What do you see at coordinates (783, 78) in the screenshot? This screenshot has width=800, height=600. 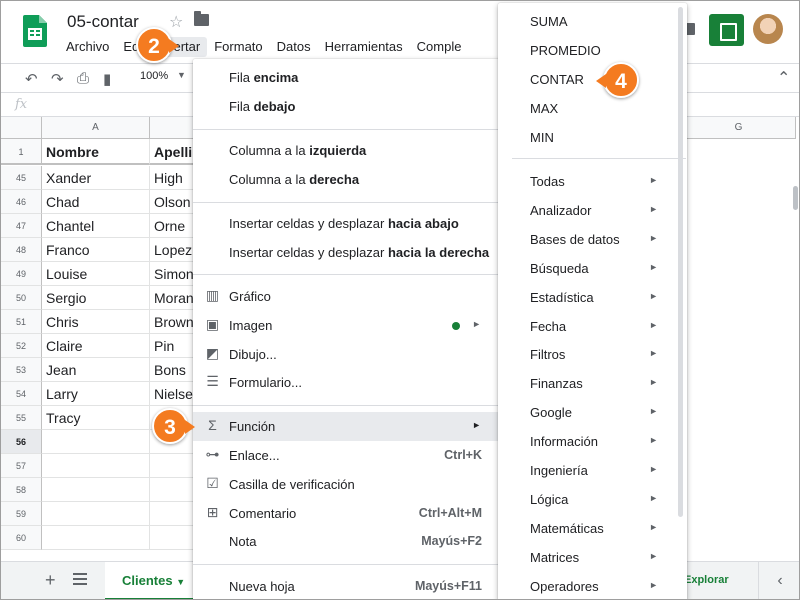 I see `collapse-toolbar-icon: ⌃` at bounding box center [783, 78].